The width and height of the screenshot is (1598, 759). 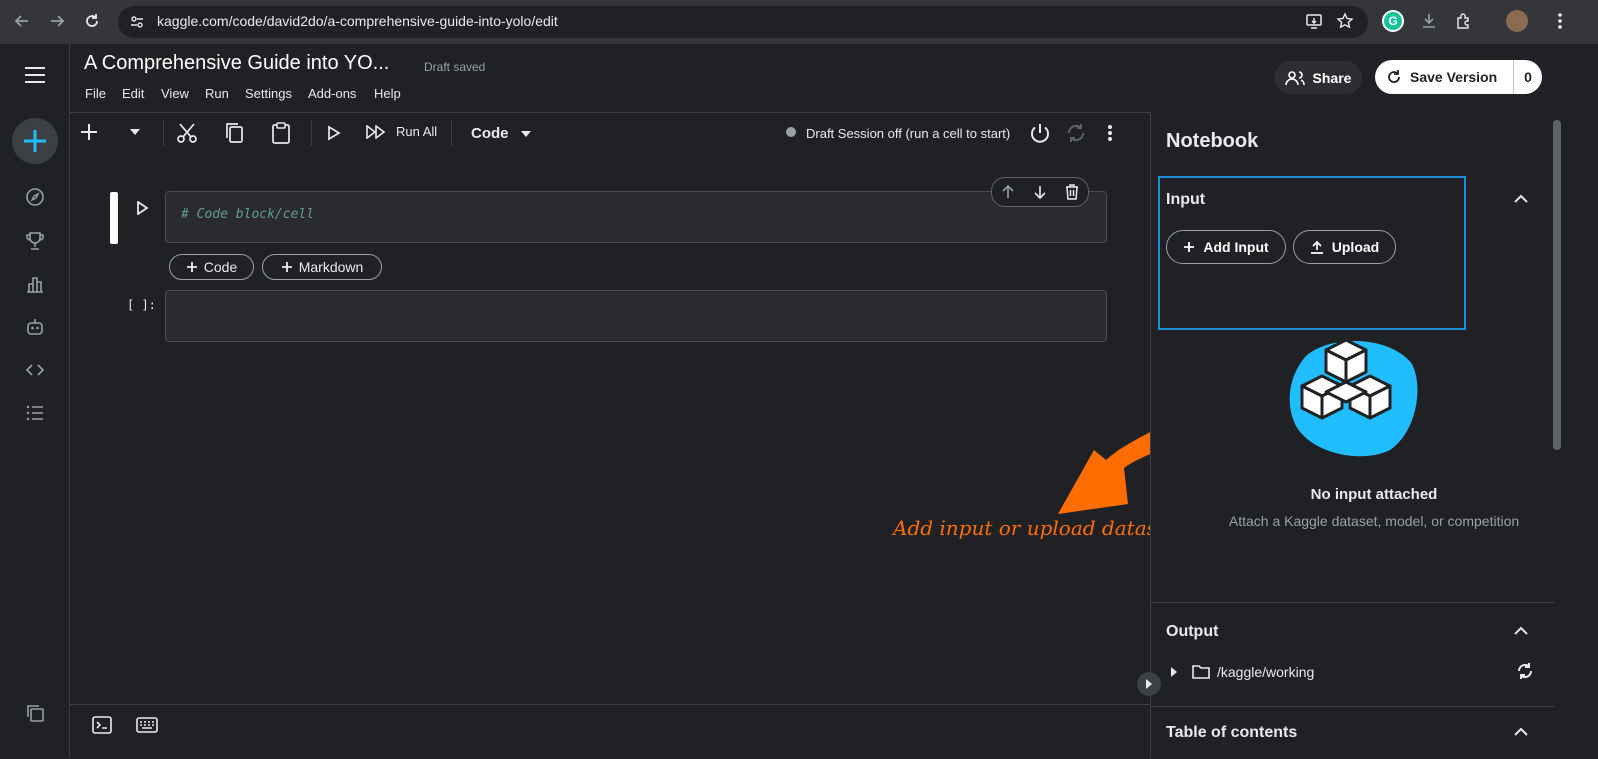 I want to click on save-version-label: Save Version, so click(x=1454, y=77).